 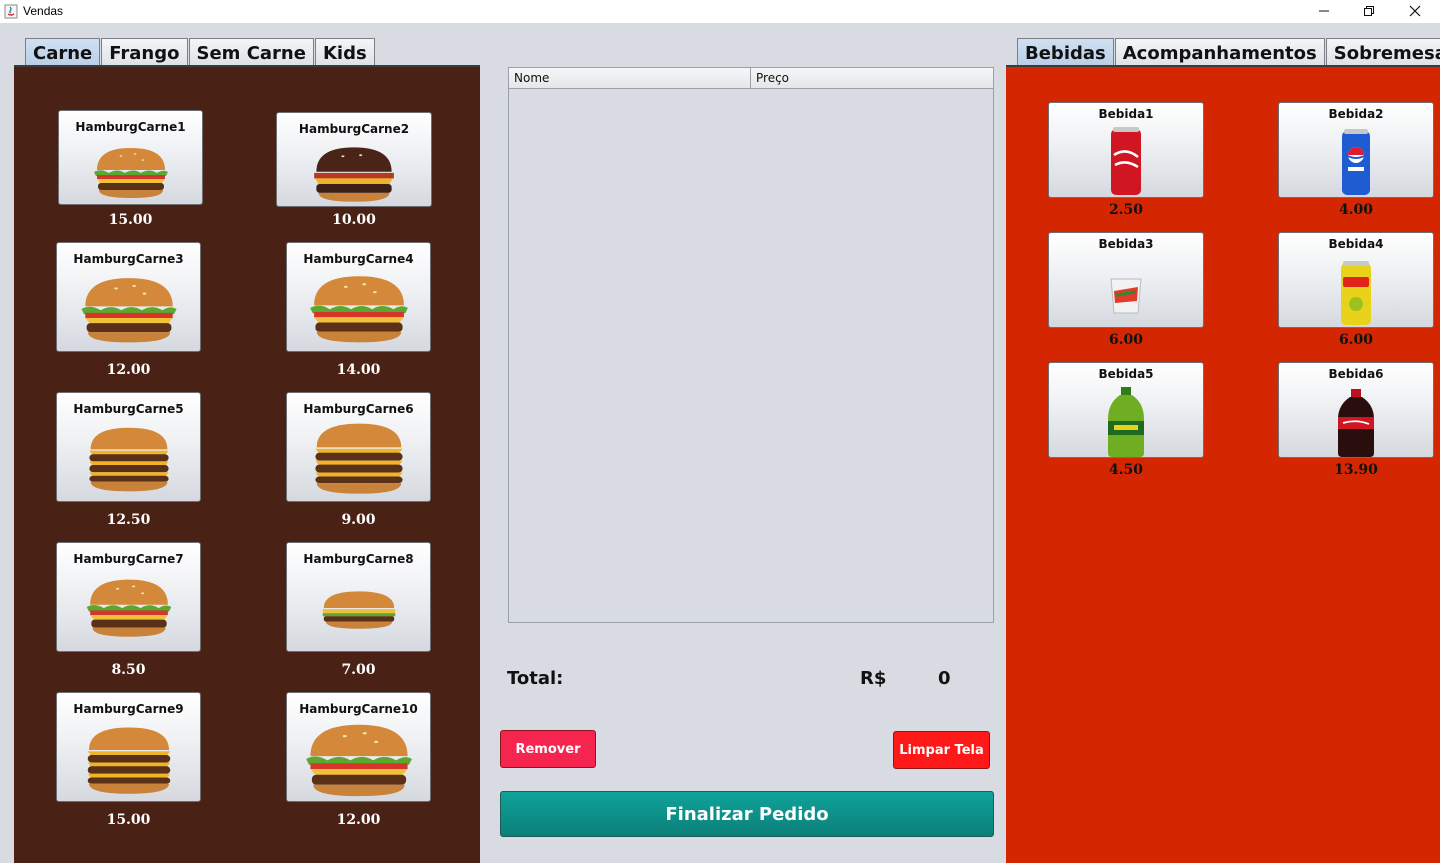 I want to click on guarana-bottle-icon, so click(x=1126, y=422).